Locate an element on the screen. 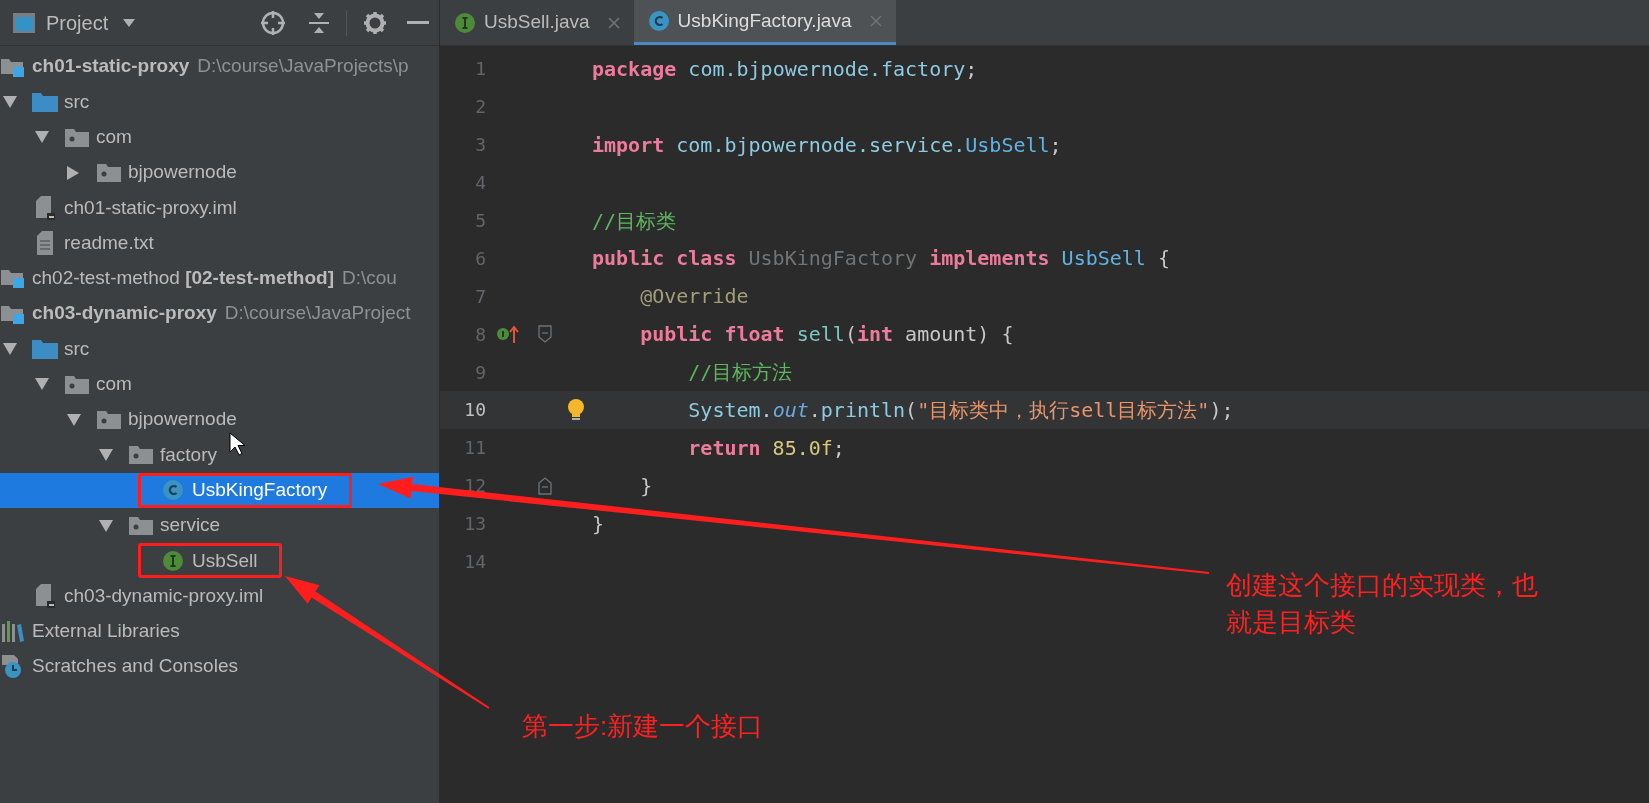 This screenshot has height=803, width=1649. tree-item-label: UsbSell is located at coordinates (225, 560).